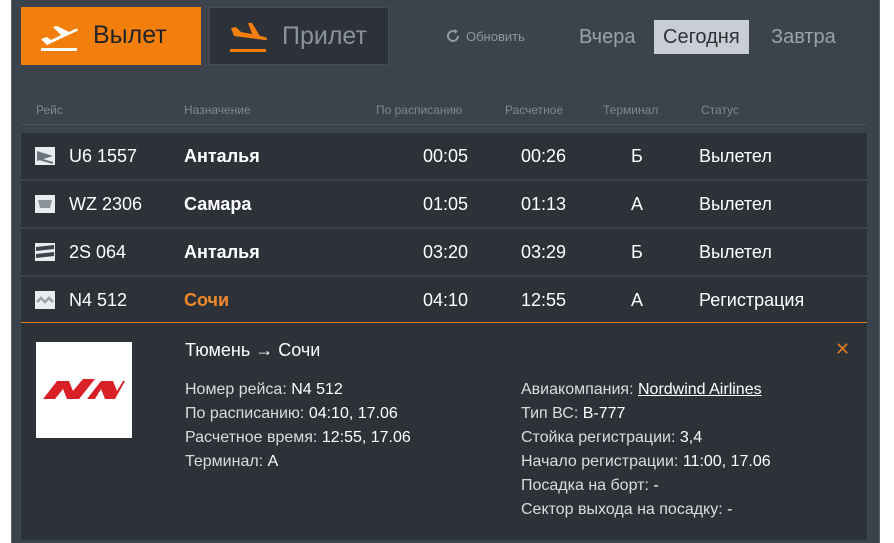 The height and width of the screenshot is (543, 894). I want to click on plane-takeoff-icon, so click(60, 38).